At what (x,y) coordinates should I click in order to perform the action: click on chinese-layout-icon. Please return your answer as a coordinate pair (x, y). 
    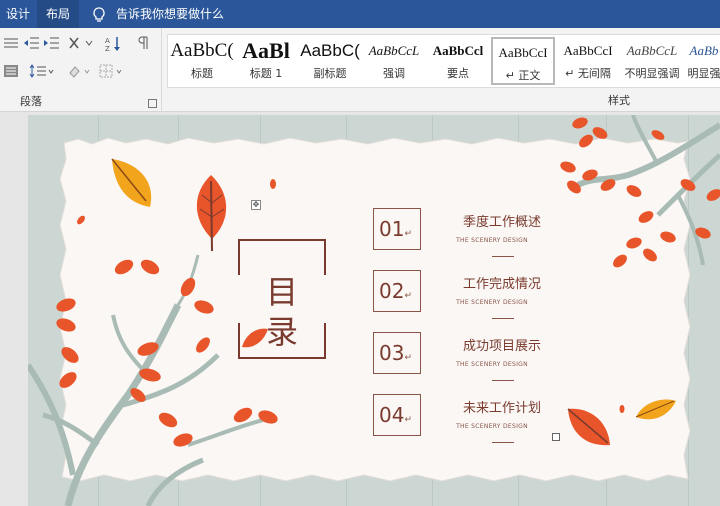
    Looking at the image, I should click on (81, 46).